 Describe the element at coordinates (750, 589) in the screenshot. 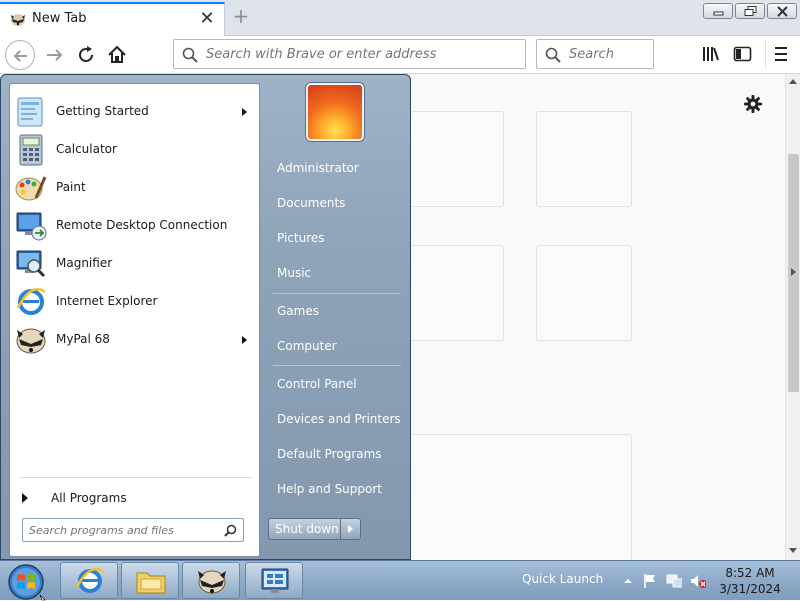

I see `clock-date: 3/31/2024` at that location.